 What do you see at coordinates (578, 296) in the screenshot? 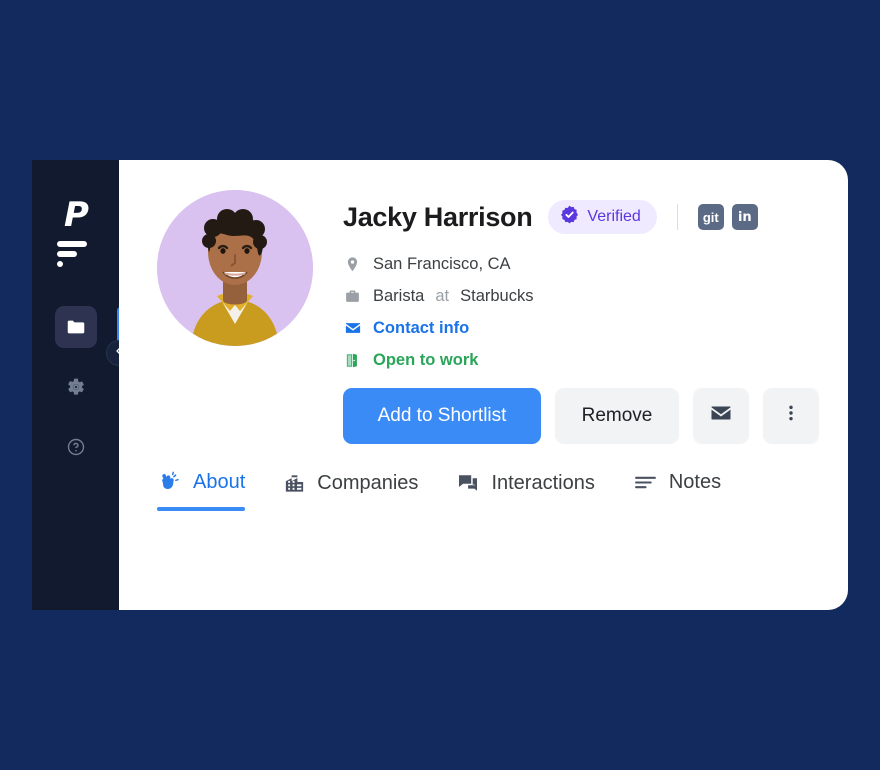
I see `meta-job: Barista at Starbucks` at bounding box center [578, 296].